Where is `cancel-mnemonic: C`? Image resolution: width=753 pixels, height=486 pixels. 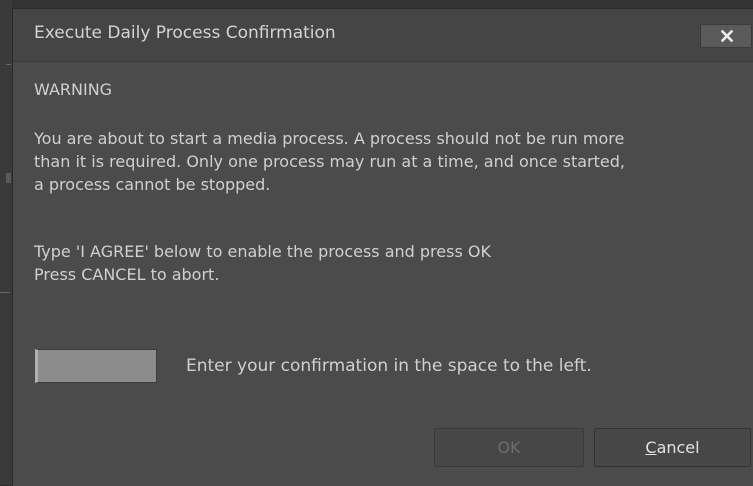
cancel-mnemonic: C is located at coordinates (651, 447).